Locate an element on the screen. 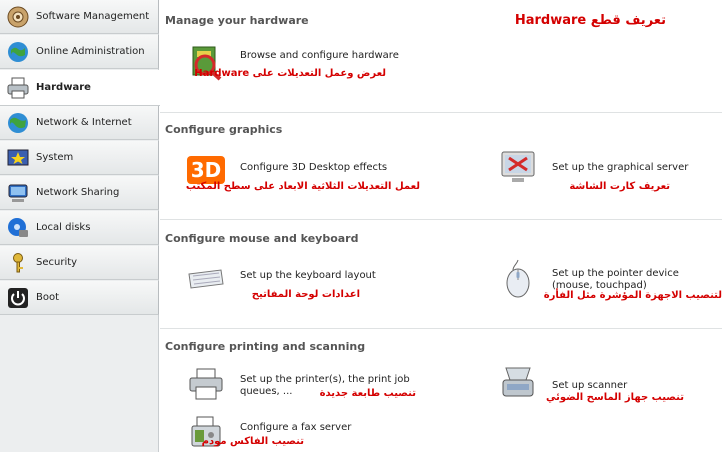 Image resolution: width=722 pixels, height=452 pixels. graphical-server-label: Set up the graphical server is located at coordinates (620, 167).